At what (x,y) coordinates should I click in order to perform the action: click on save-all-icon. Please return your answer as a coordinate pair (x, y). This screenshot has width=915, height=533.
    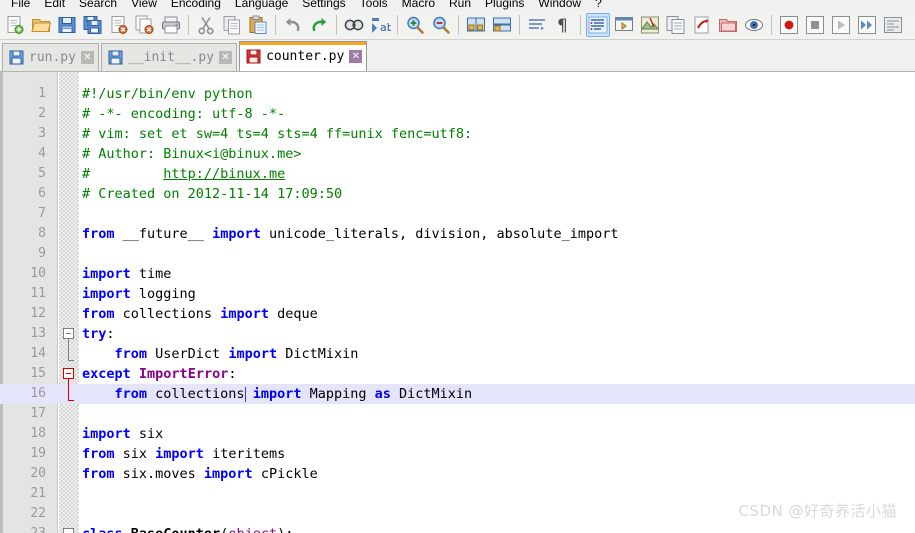
    Looking at the image, I should click on (93, 25).